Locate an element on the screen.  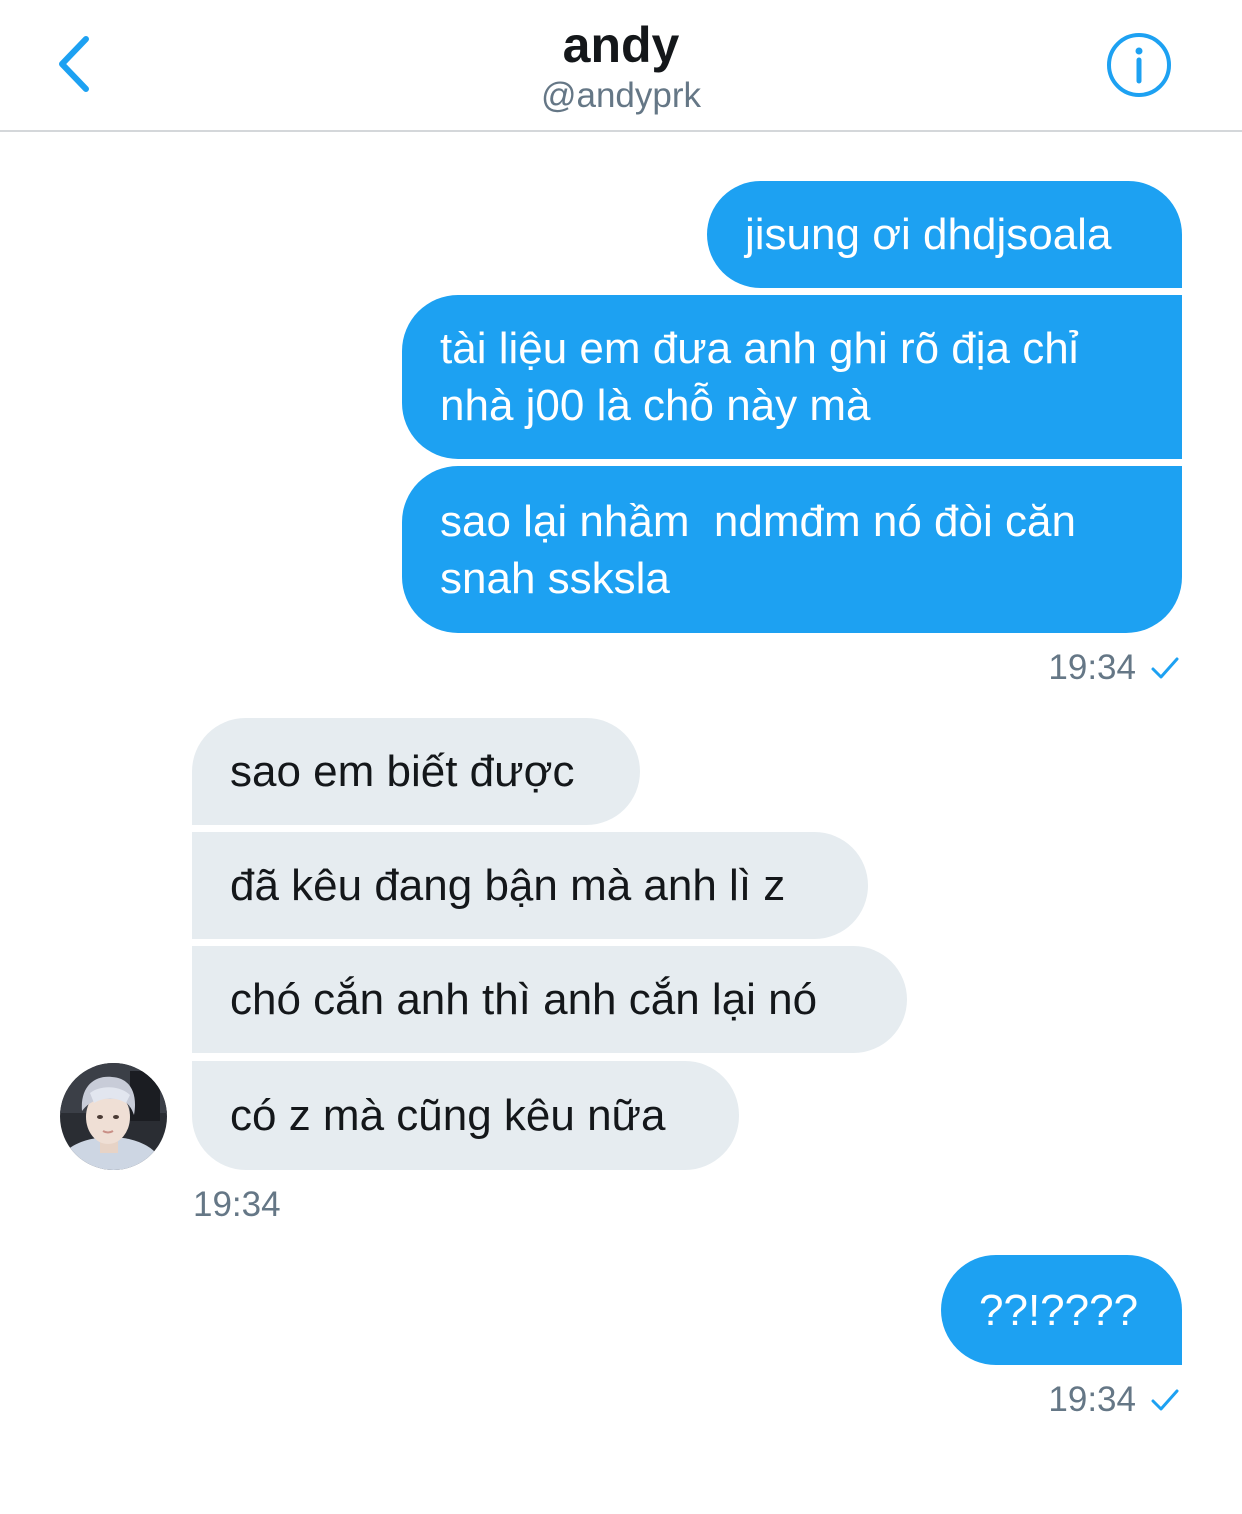
message-bubble-incoming: đã kêu đang bận mà anh lì z is located at coordinates (530, 885).